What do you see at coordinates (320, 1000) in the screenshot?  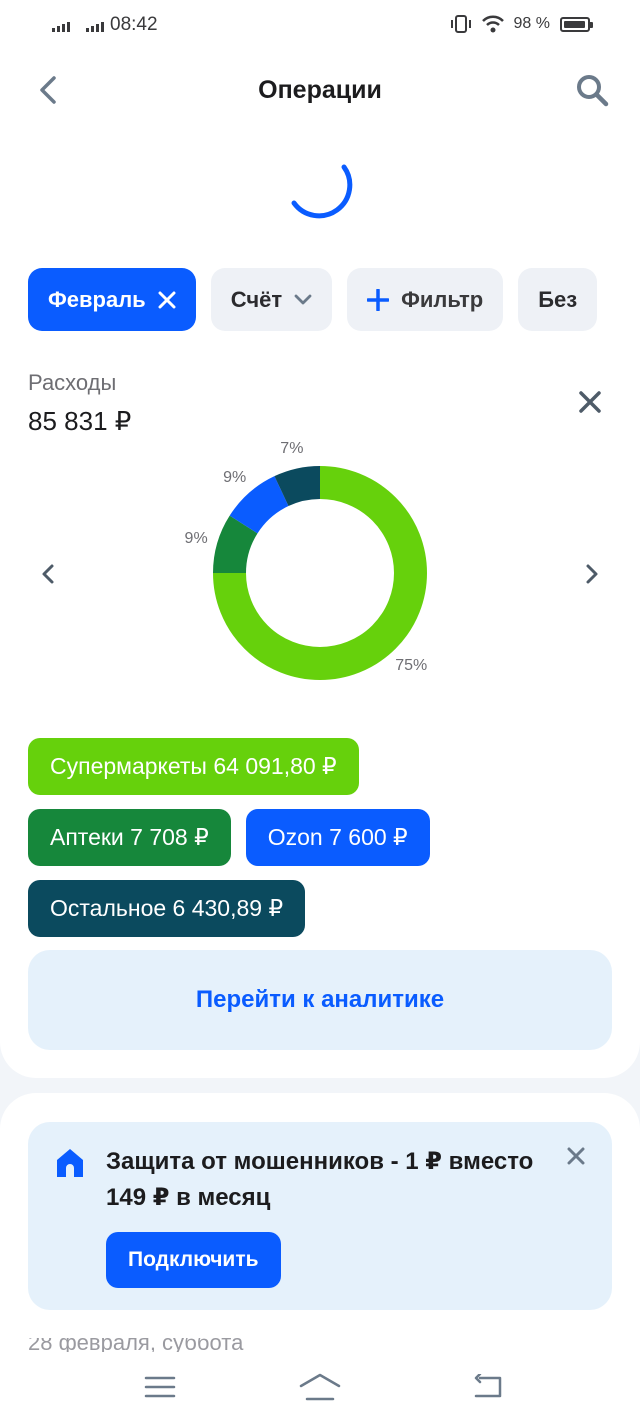 I see `go-to-analytics-button: Перейти к аналитике` at bounding box center [320, 1000].